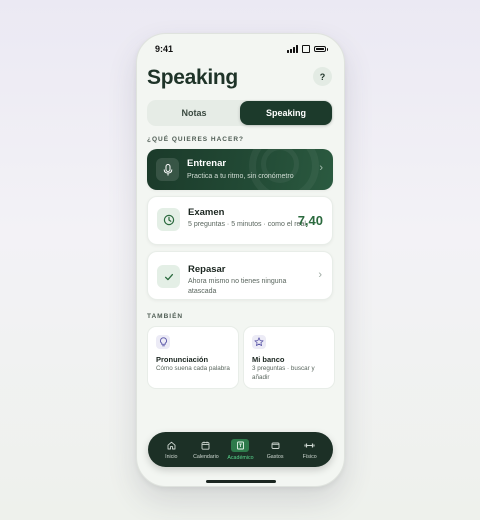 The height and width of the screenshot is (520, 480). What do you see at coordinates (289, 357) in the screenshot?
I see `bank-card: Mi banco 3 preguntas · buscar y añadir` at bounding box center [289, 357].